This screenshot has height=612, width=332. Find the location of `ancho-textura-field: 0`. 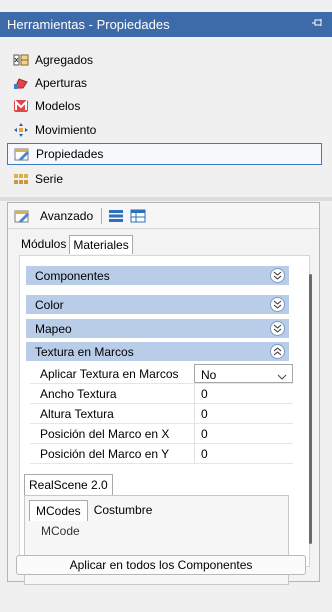

ancho-textura-field: 0 is located at coordinates (243, 393).